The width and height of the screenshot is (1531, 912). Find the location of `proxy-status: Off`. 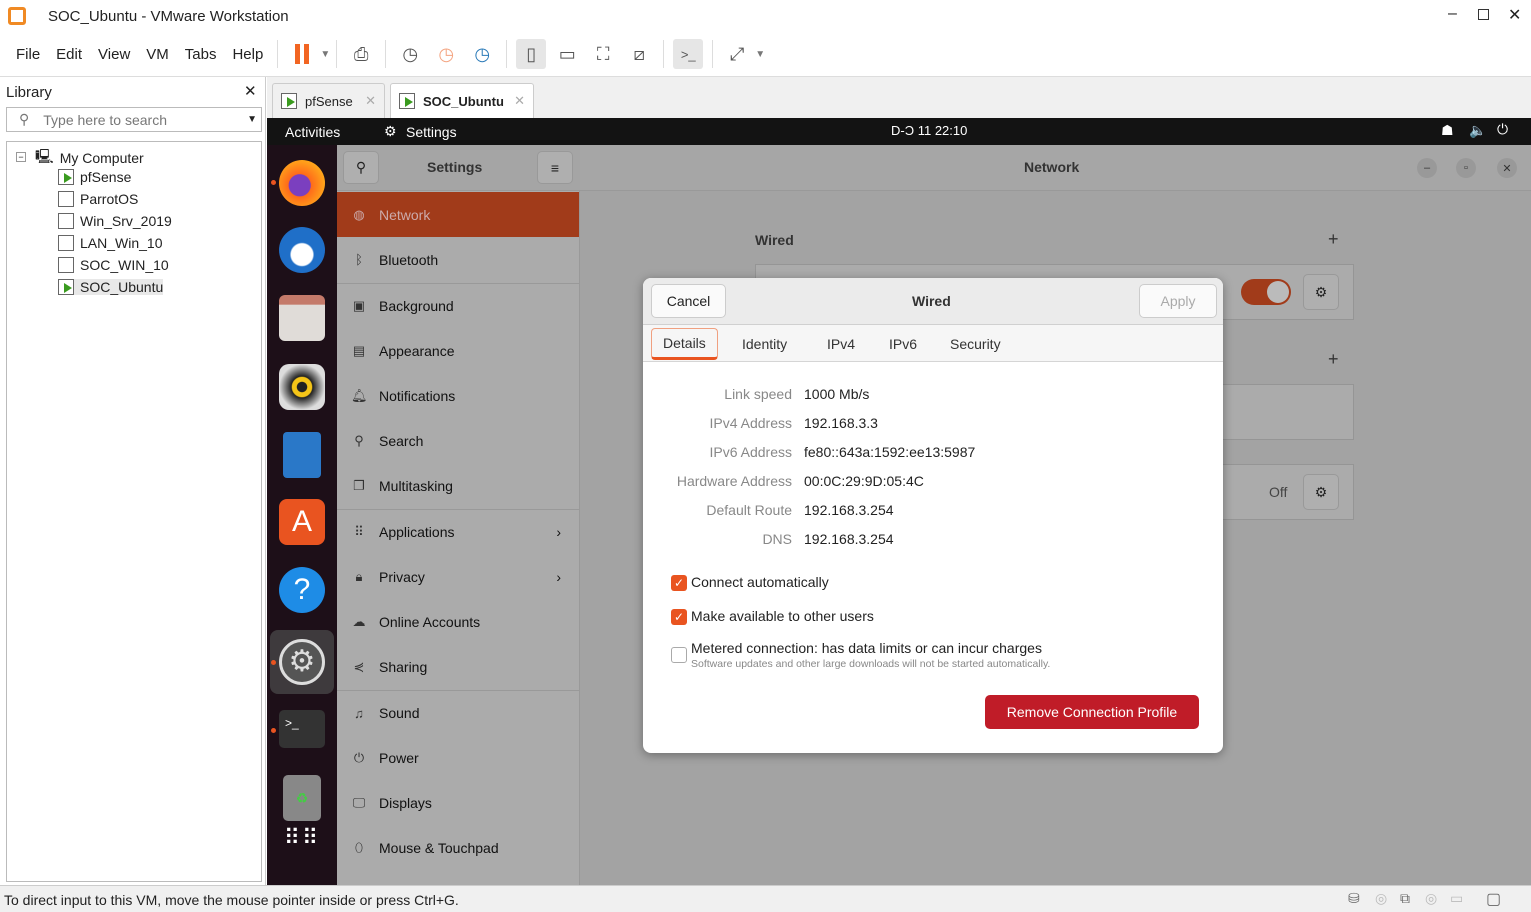

proxy-status: Off is located at coordinates (1278, 492).